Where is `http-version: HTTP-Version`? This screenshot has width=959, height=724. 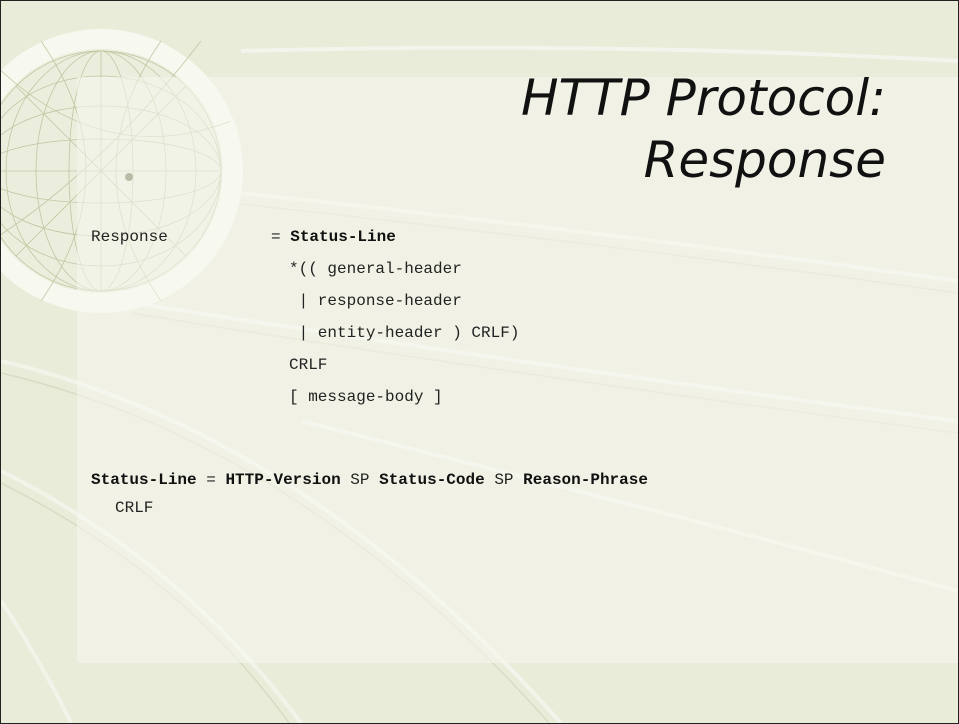
http-version: HTTP-Version is located at coordinates (283, 480).